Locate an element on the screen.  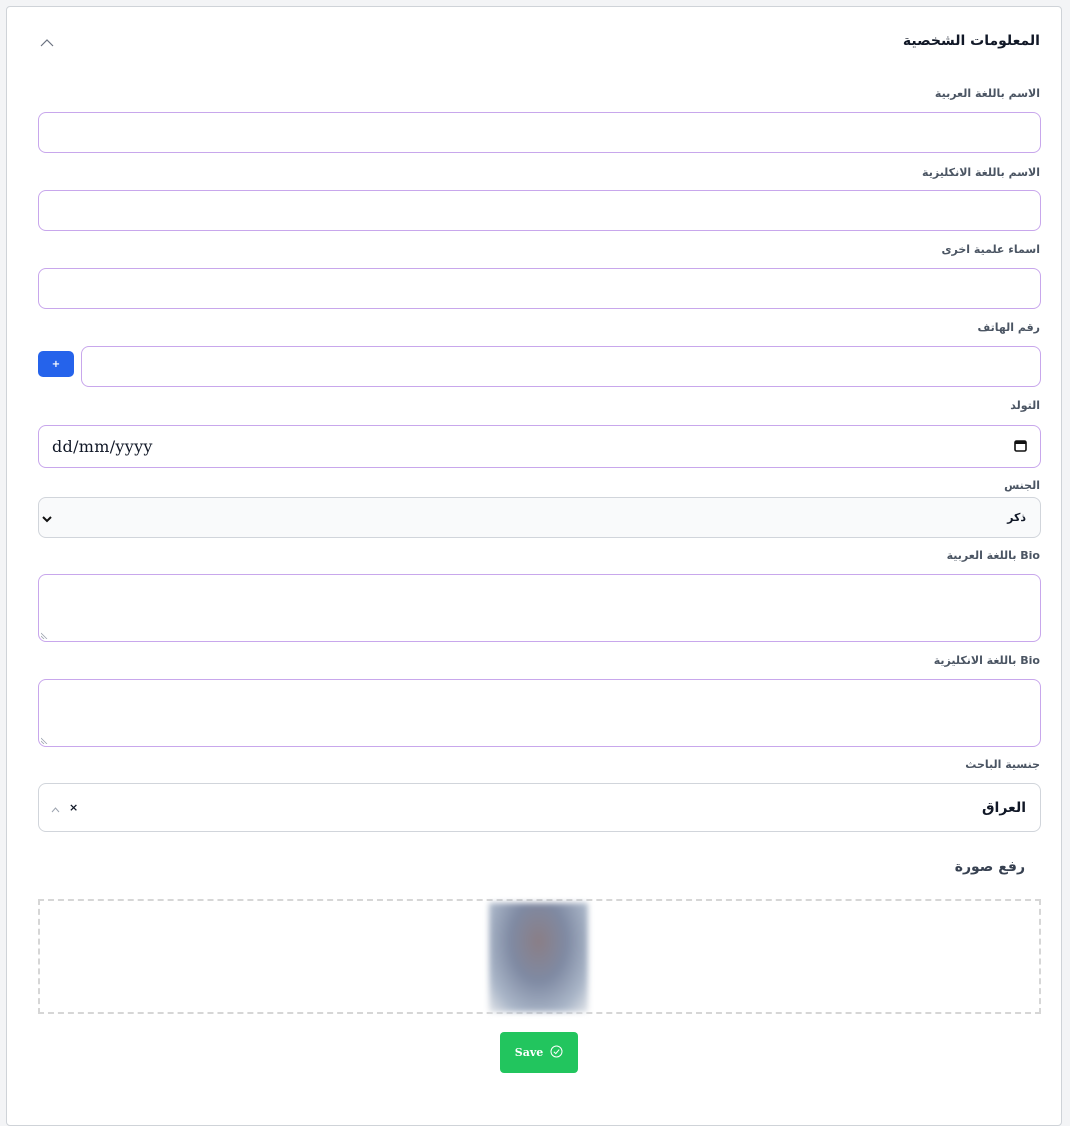
save-label: Save is located at coordinates (529, 1052).